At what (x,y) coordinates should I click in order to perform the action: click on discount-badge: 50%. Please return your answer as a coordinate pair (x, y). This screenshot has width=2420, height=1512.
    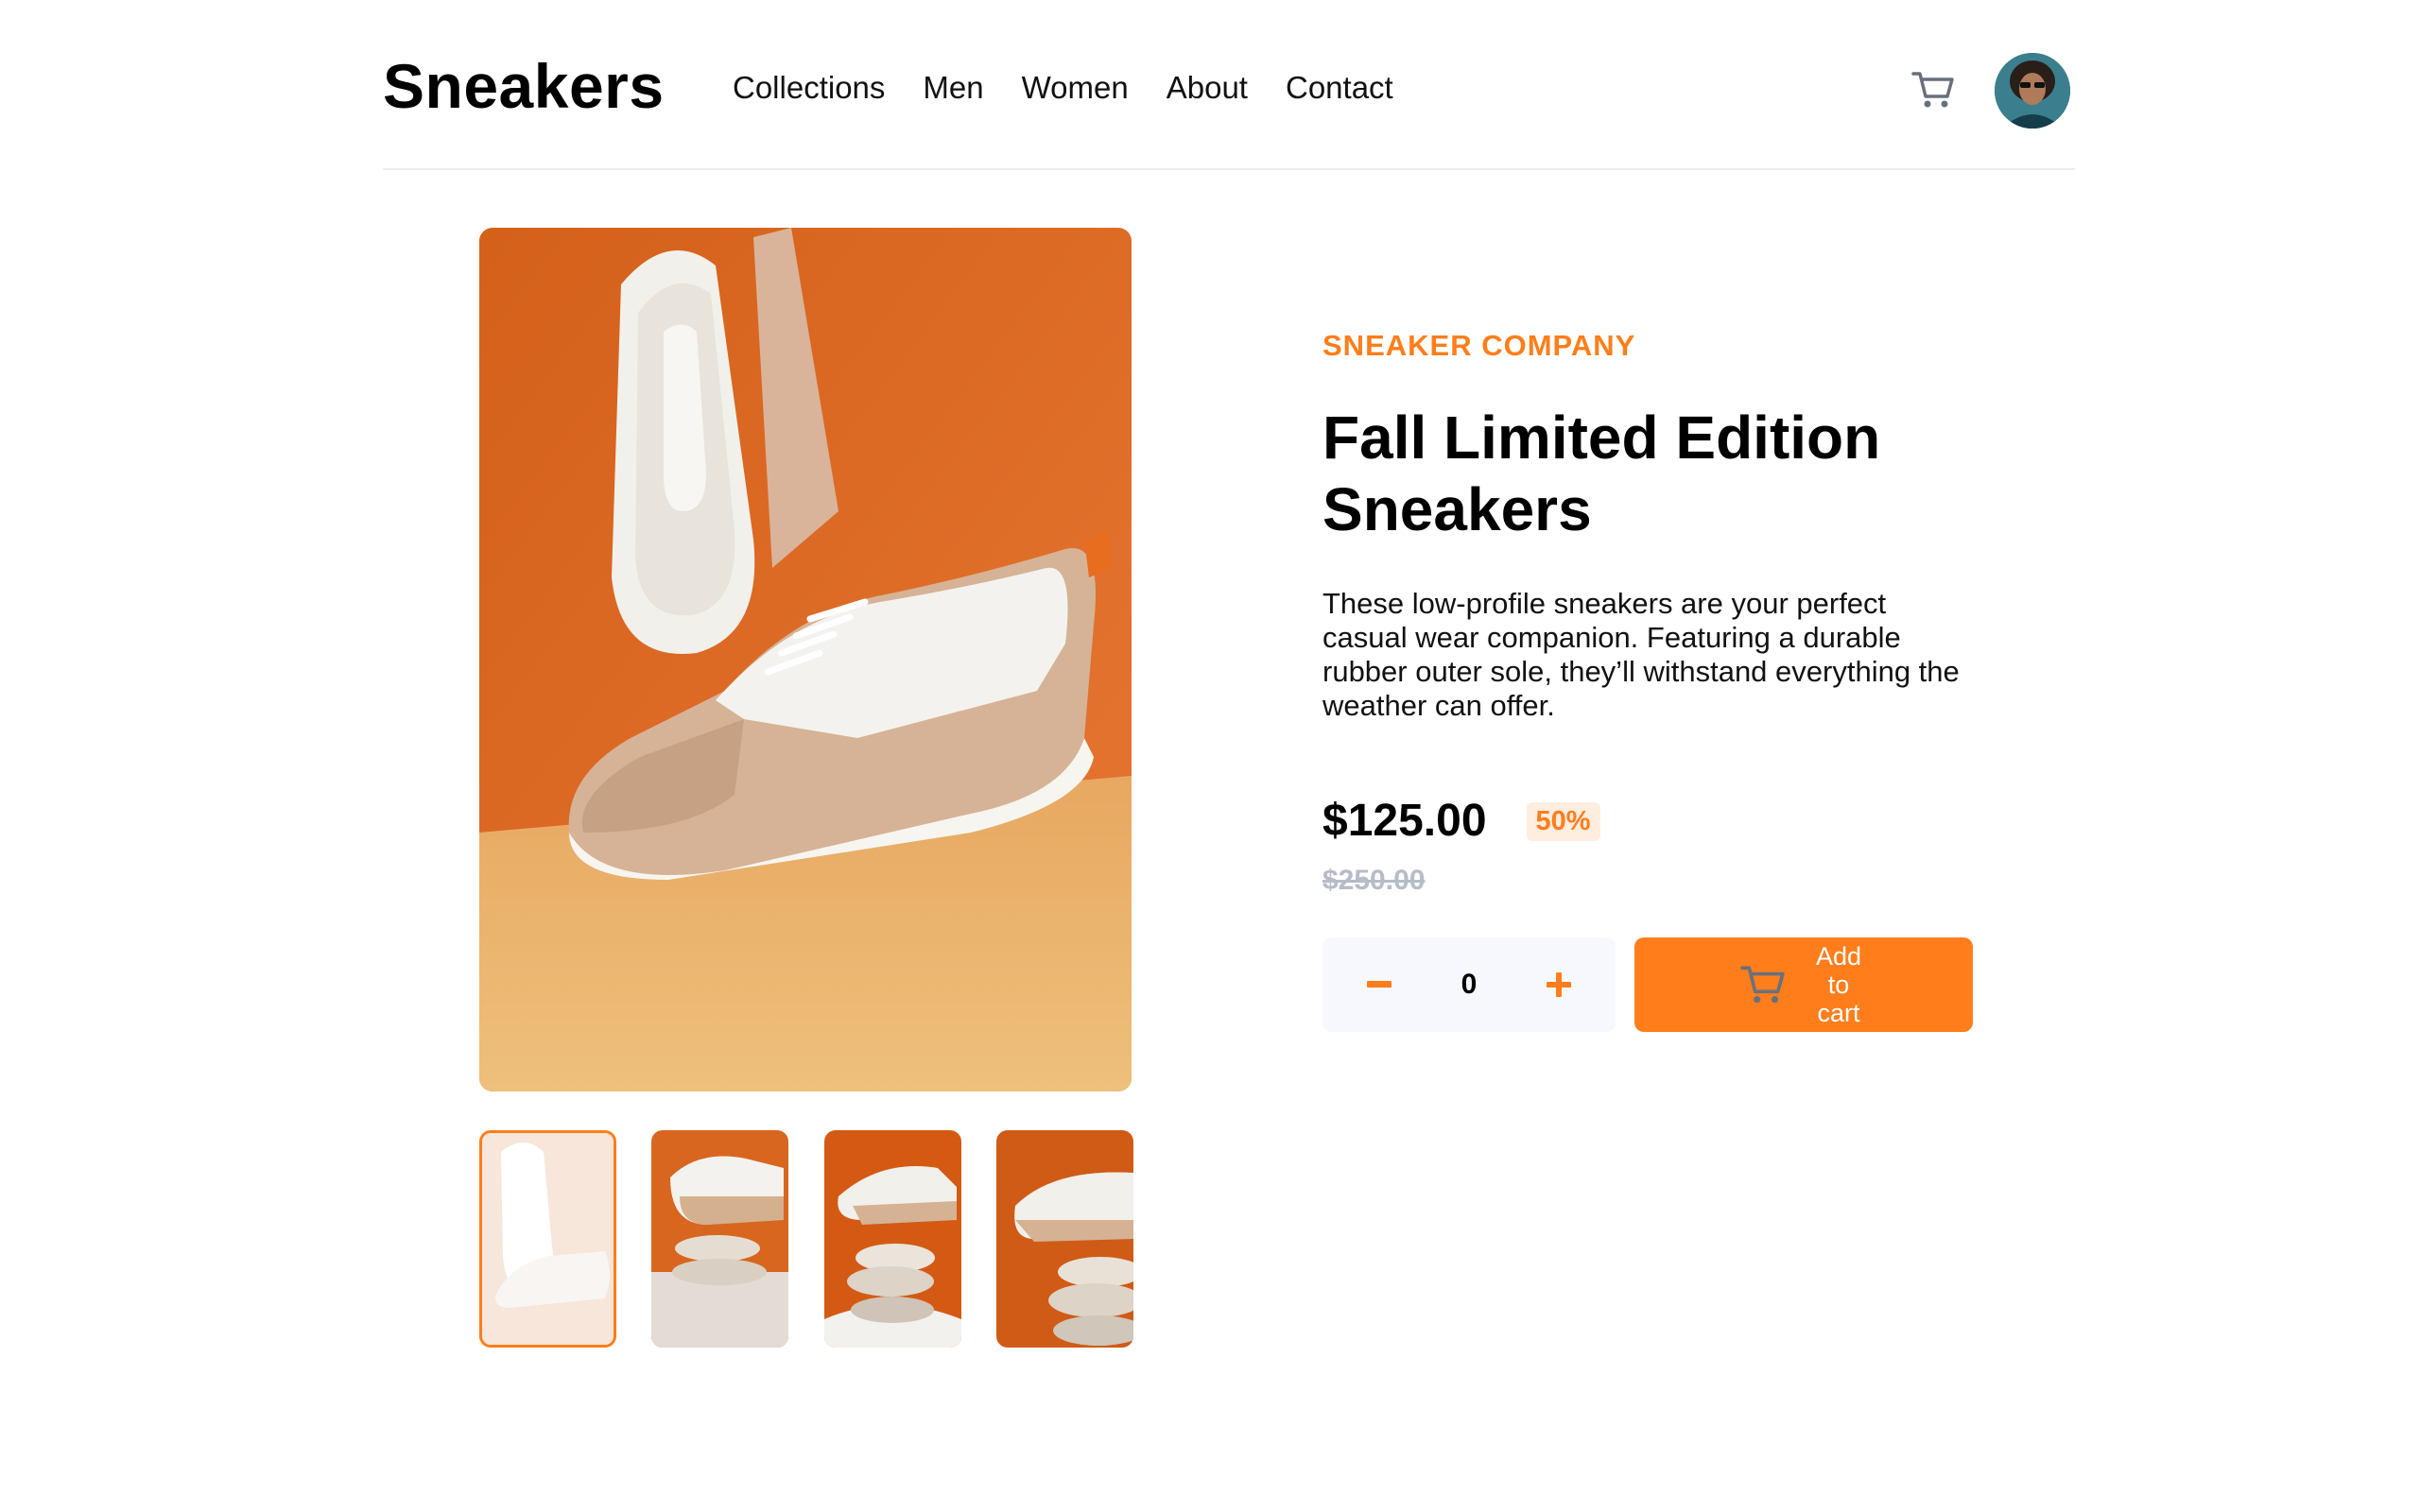
    Looking at the image, I should click on (1563, 821).